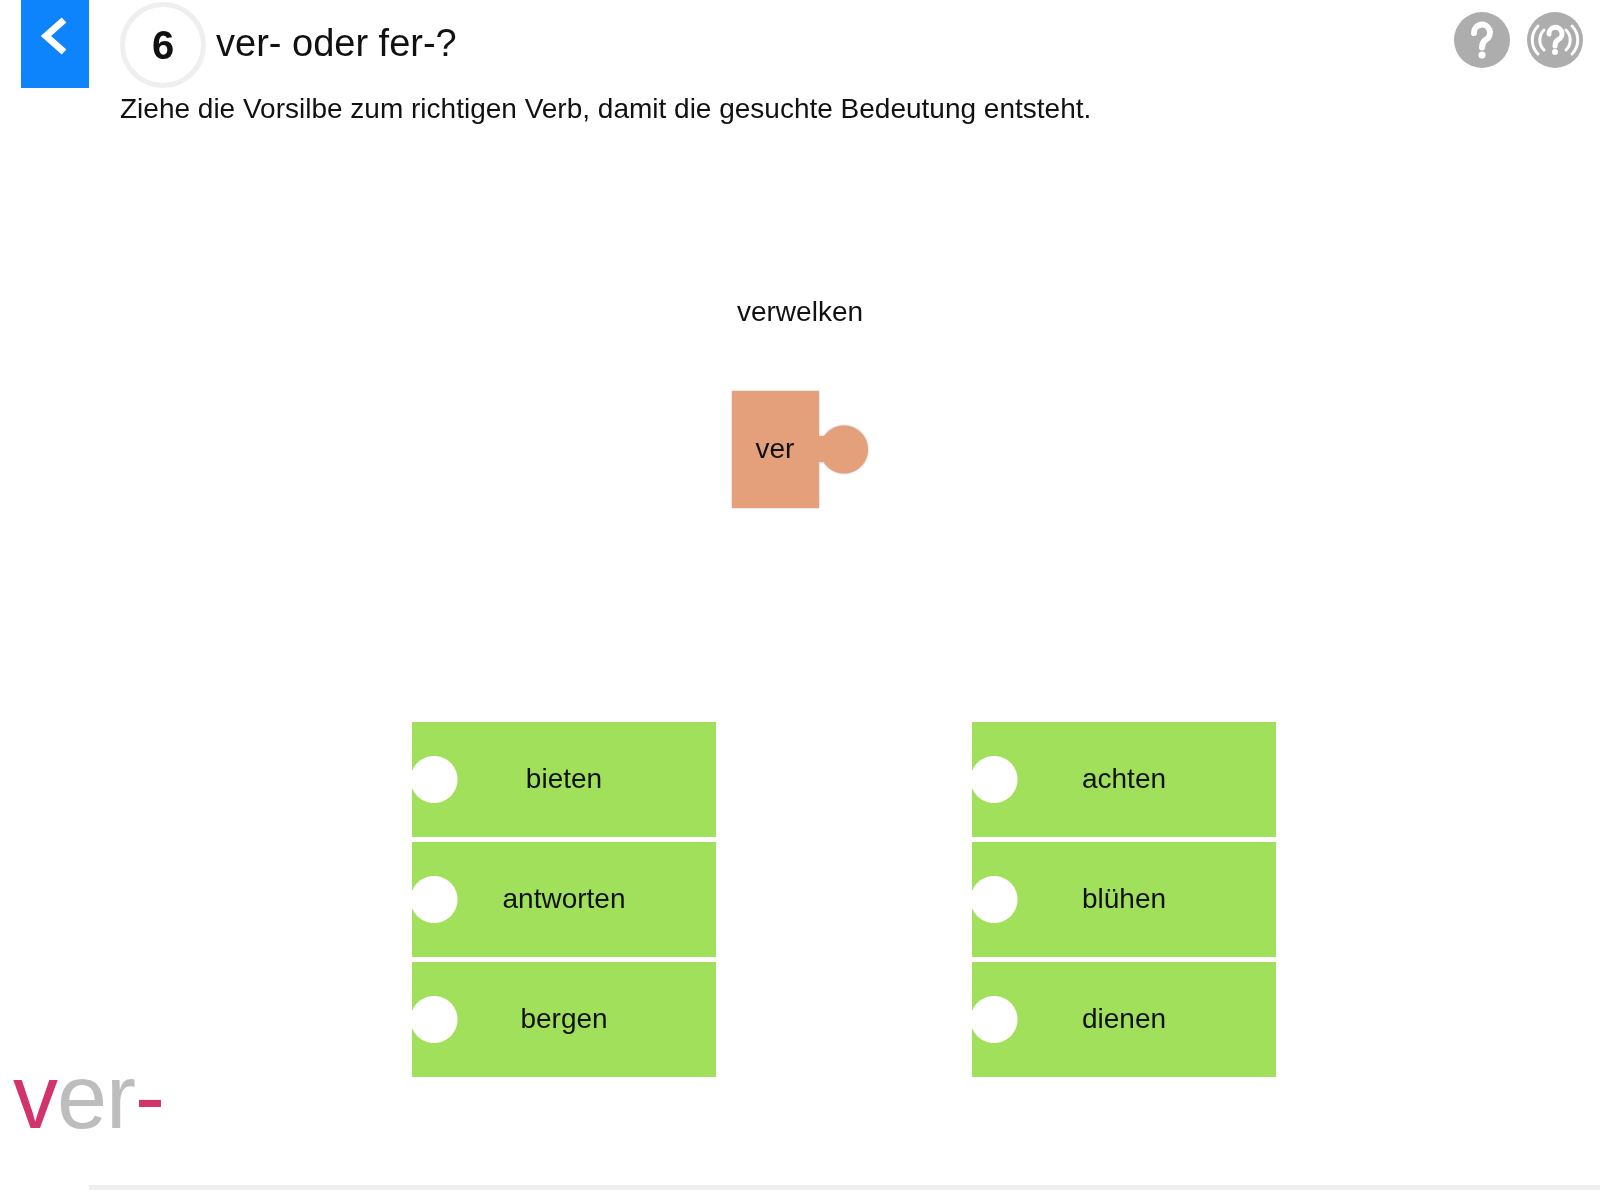 Image resolution: width=1600 pixels, height=1200 pixels. Describe the element at coordinates (1482, 40) in the screenshot. I see `help-icon` at that location.